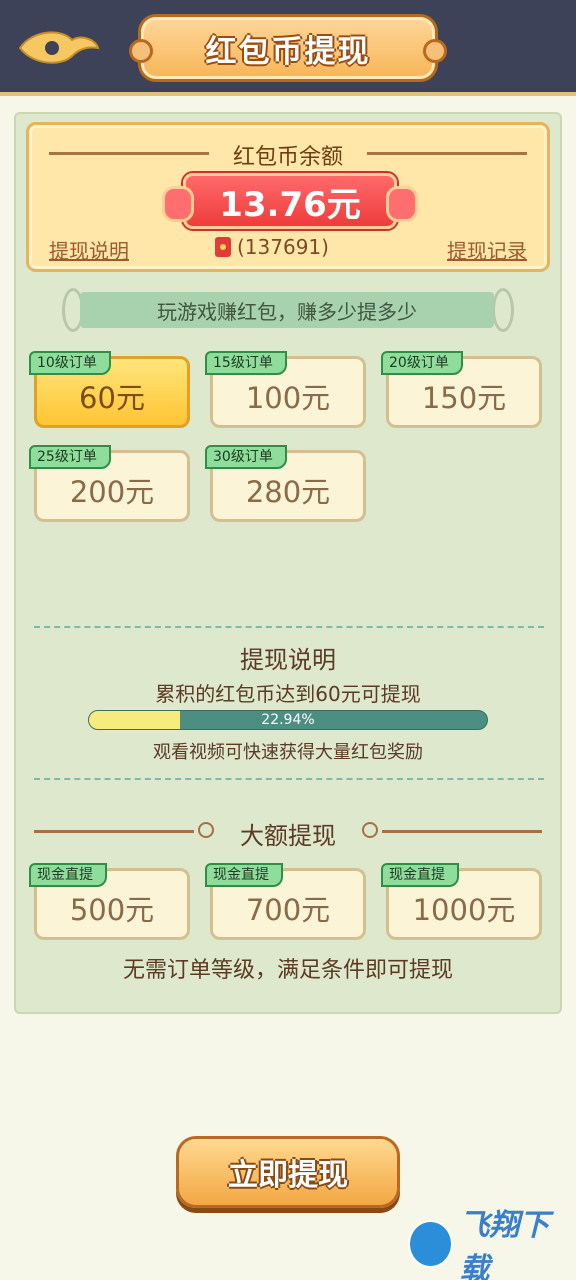 The width and height of the screenshot is (576, 1280). What do you see at coordinates (288, 398) in the screenshot?
I see `option-value: 100元` at bounding box center [288, 398].